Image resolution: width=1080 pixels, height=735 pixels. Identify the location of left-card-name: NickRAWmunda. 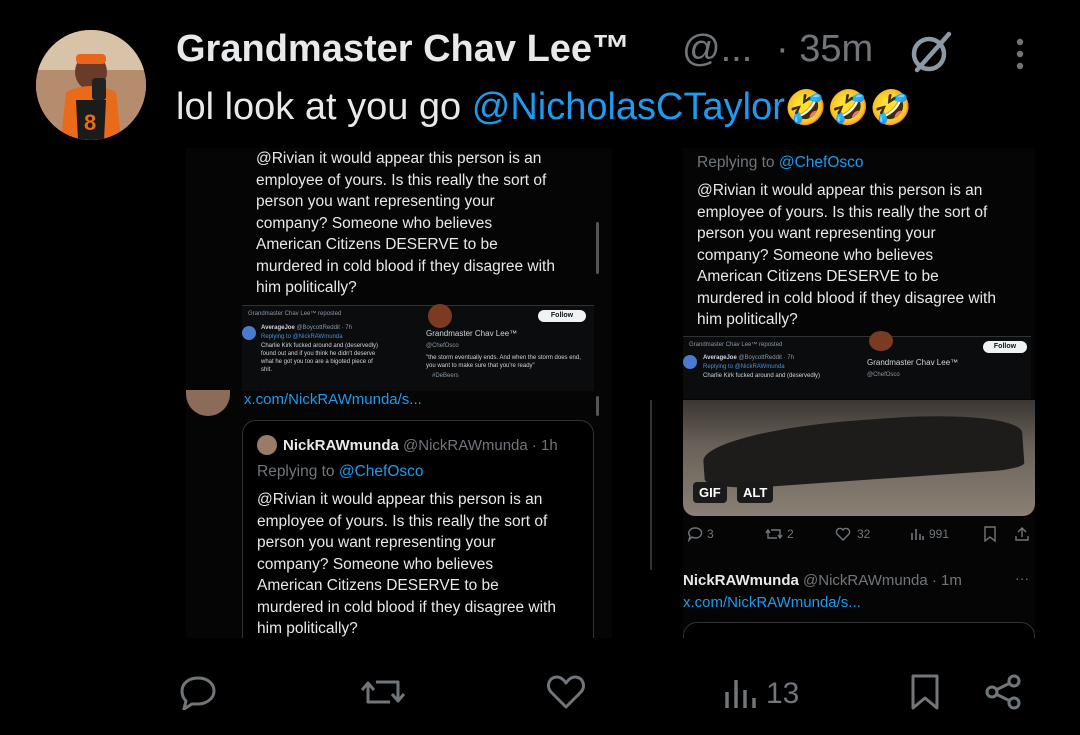
(341, 445).